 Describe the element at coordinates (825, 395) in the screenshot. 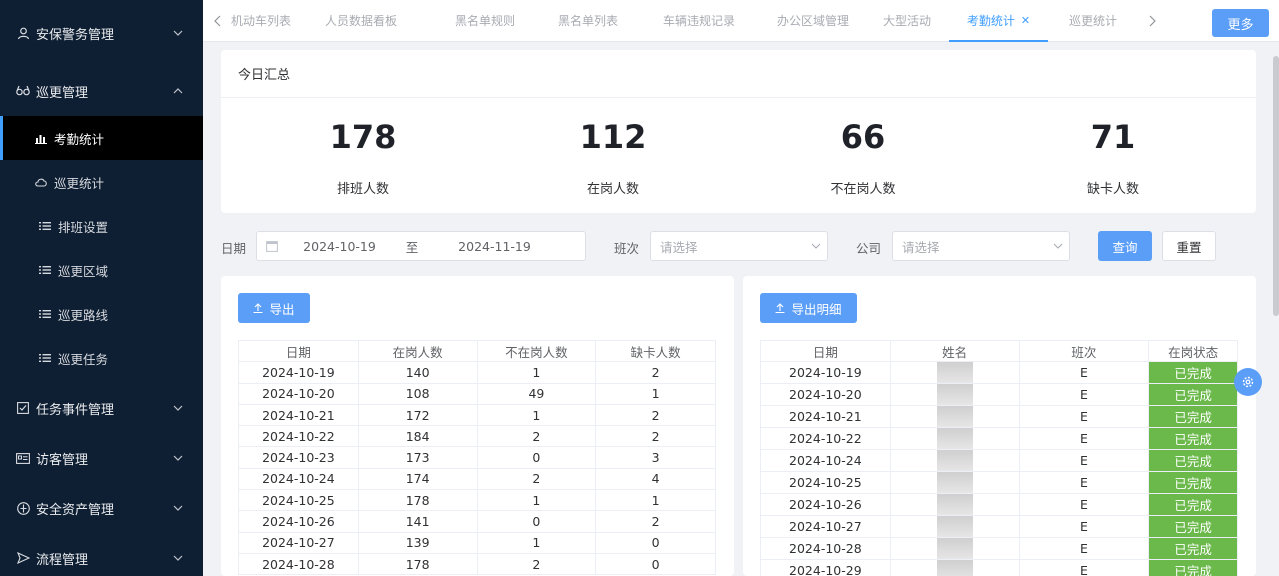

I see `table-cell: 2024-10-20` at that location.